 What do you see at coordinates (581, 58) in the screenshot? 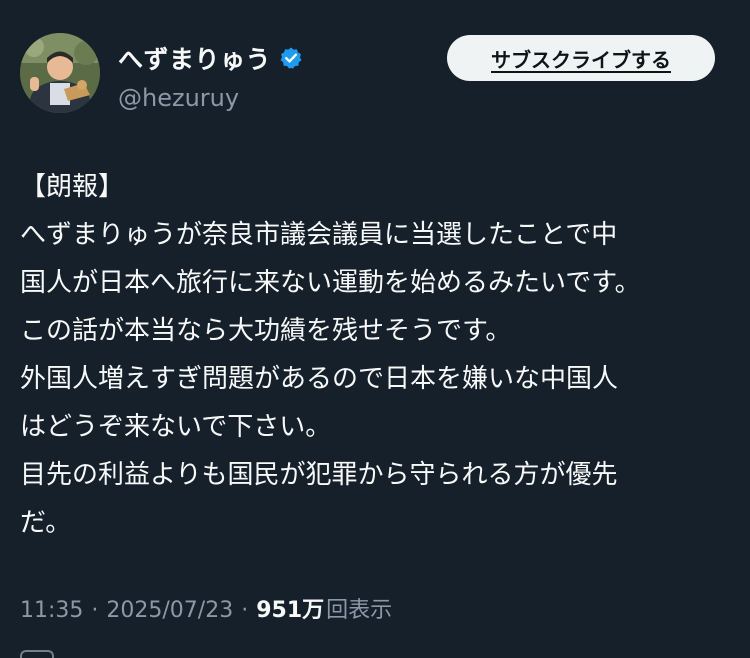
I see `subscribe-button: サブスクライブする` at bounding box center [581, 58].